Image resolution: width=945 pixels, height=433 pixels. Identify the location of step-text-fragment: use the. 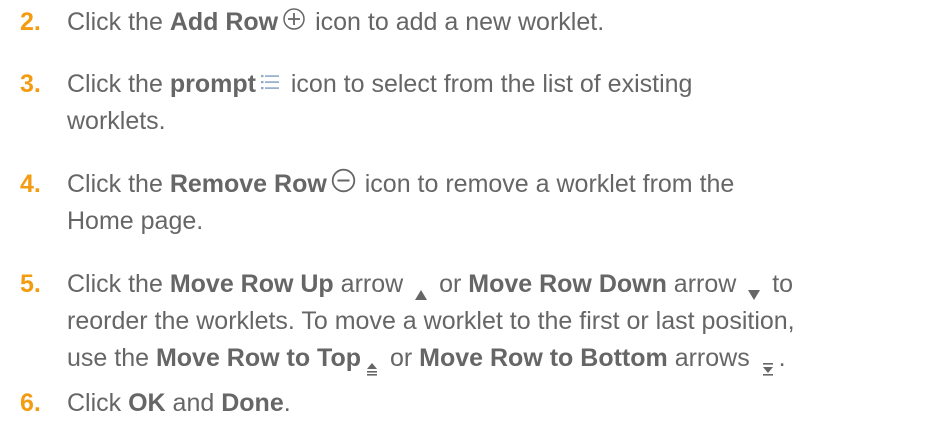
(111, 358).